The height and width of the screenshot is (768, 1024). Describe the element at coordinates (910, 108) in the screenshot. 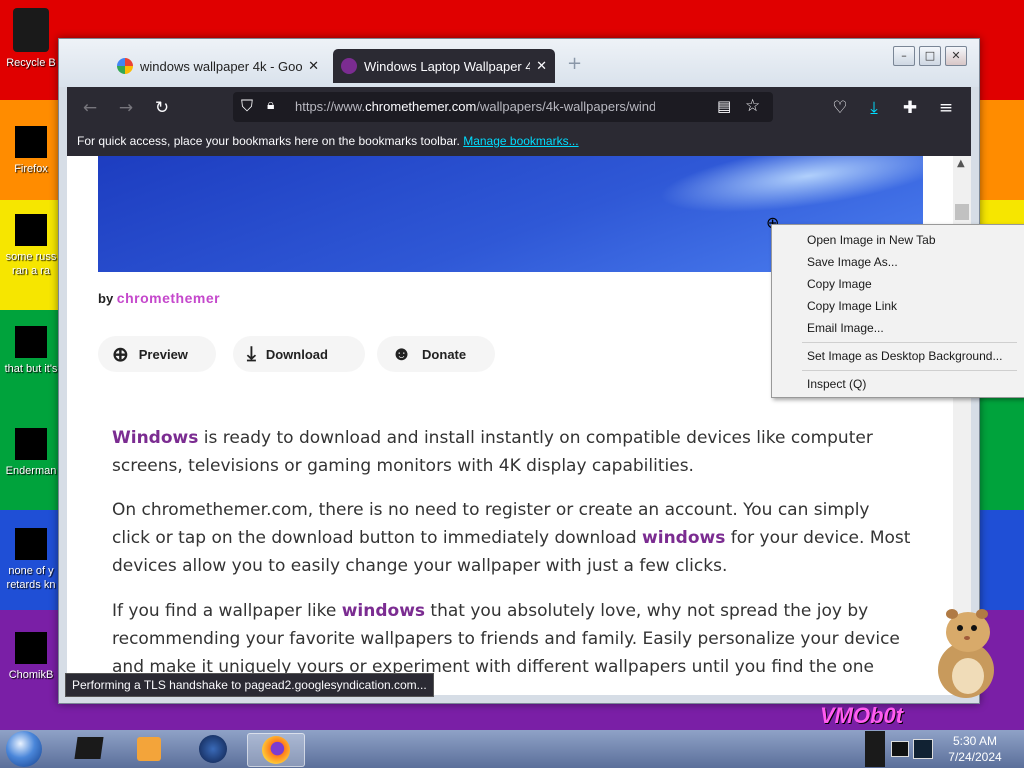

I see `extensions-icon: ✚` at that location.